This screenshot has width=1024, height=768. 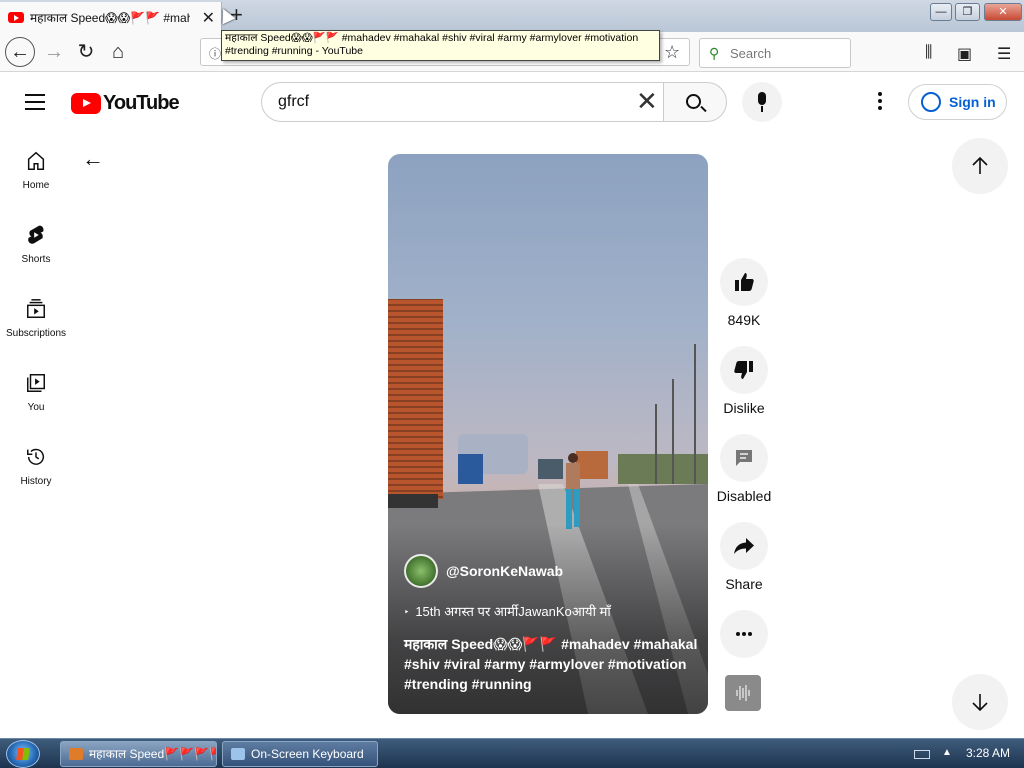 What do you see at coordinates (421, 571) in the screenshot?
I see `channel-avatar` at bounding box center [421, 571].